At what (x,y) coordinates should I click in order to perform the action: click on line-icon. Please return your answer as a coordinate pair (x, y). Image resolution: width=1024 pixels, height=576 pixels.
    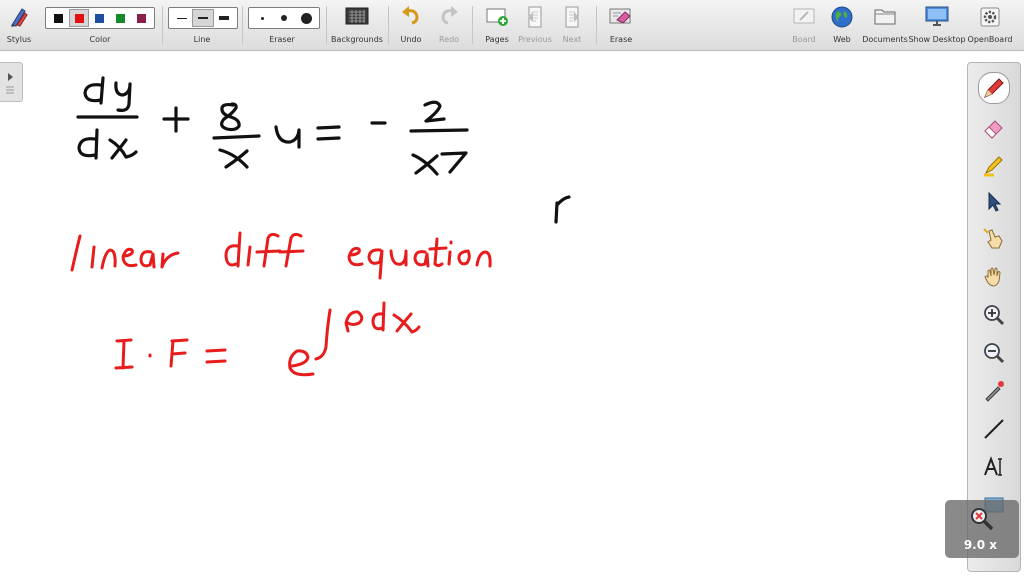
    Looking at the image, I should click on (994, 429).